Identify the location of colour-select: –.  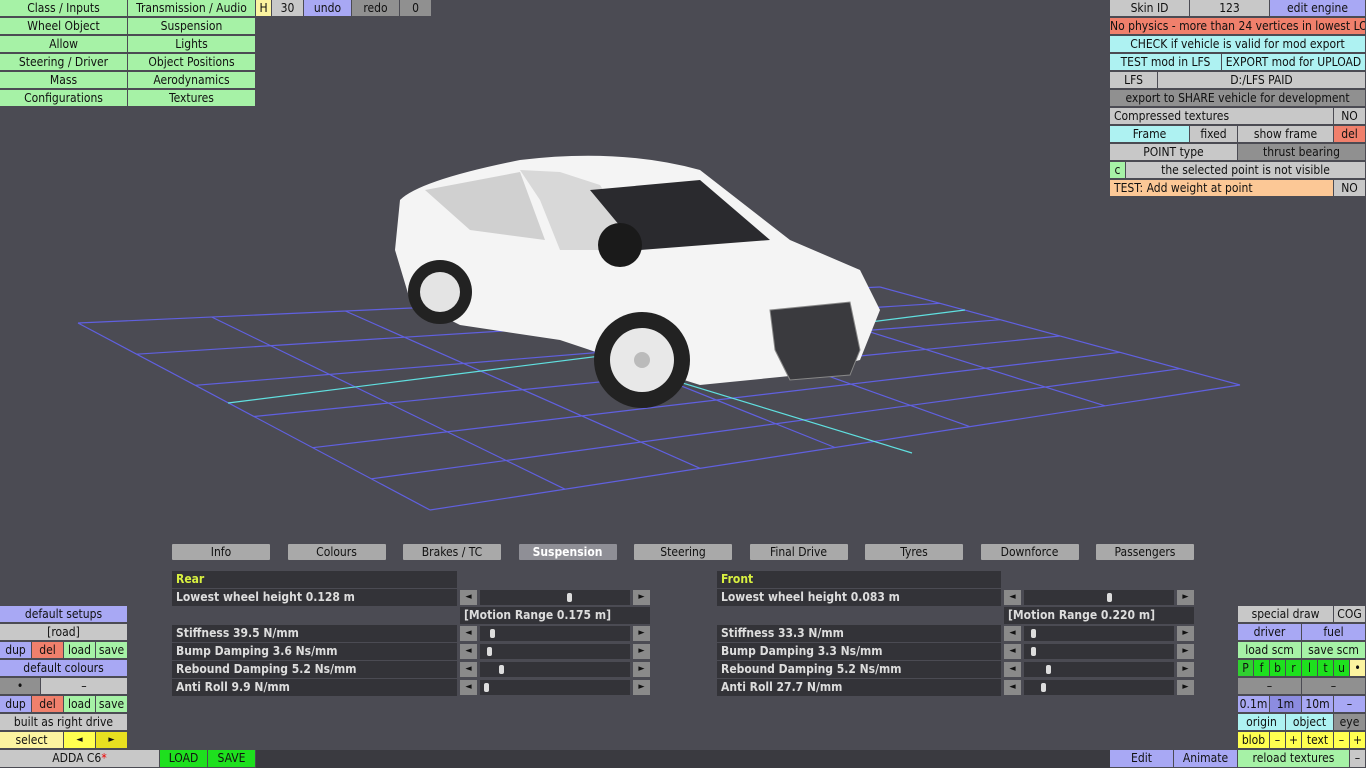
(84, 686).